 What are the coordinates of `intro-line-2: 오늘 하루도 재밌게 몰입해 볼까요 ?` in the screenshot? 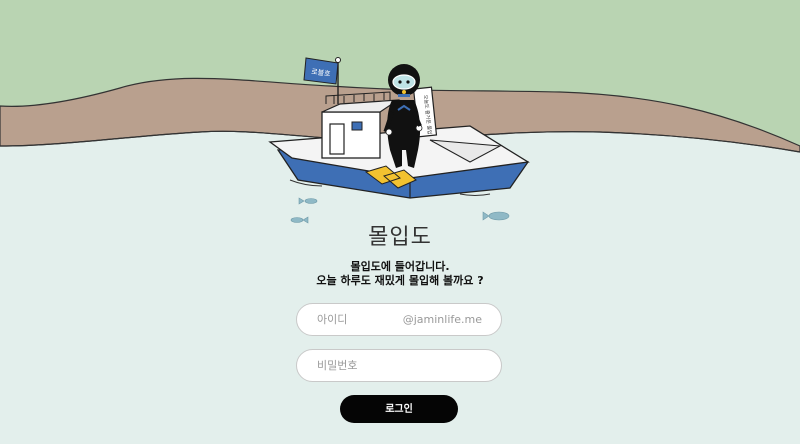 It's located at (400, 280).